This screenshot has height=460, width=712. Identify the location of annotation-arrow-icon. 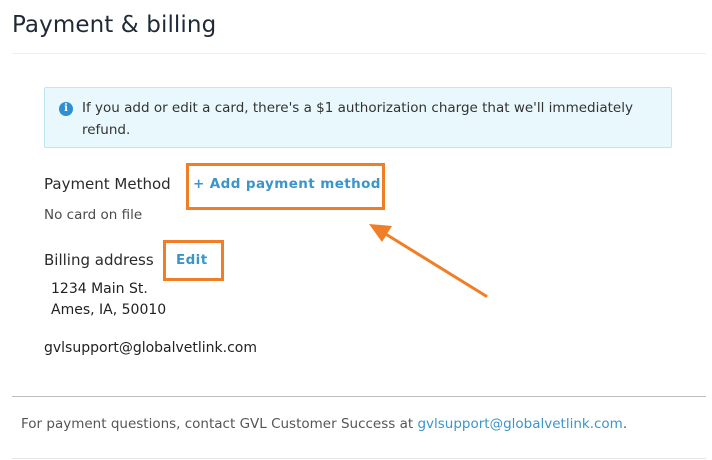
(428, 261).